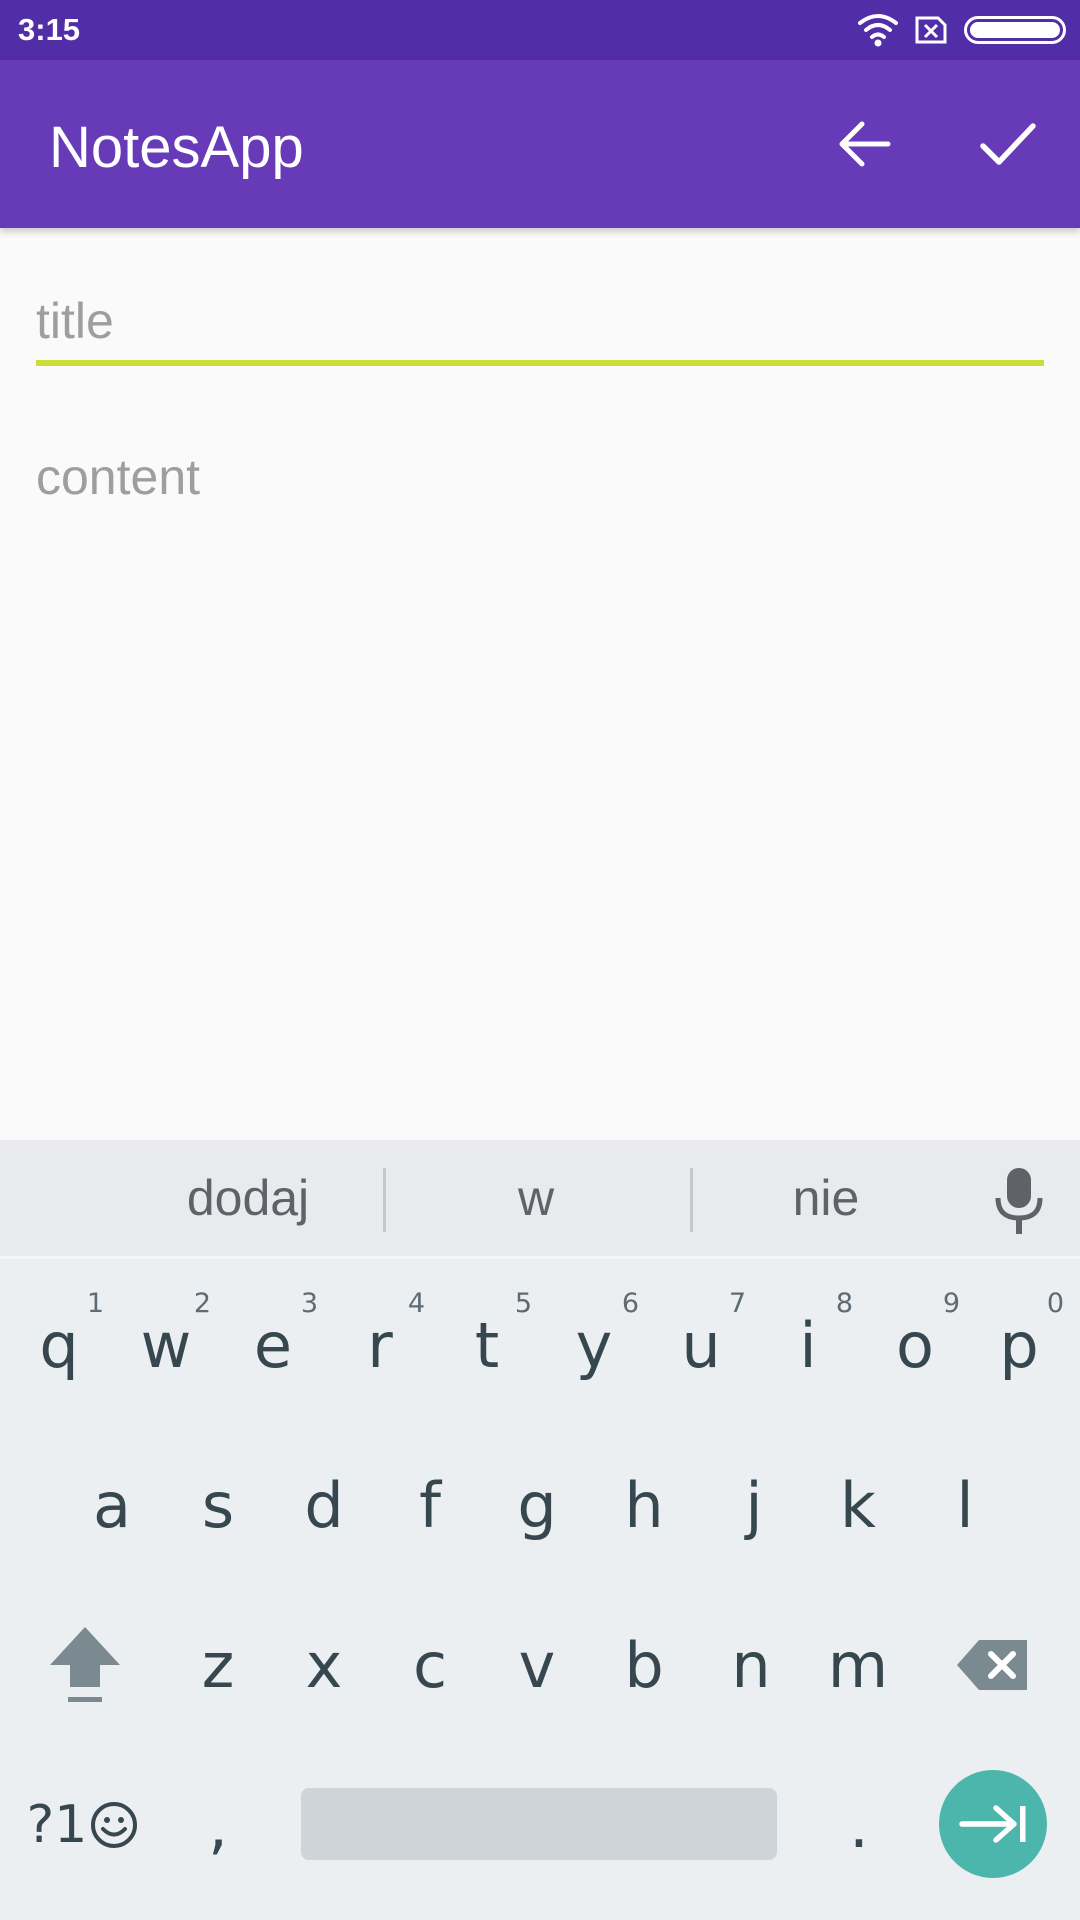 This screenshot has height=1920, width=1080. What do you see at coordinates (965, 1505) in the screenshot?
I see `key-l: l` at bounding box center [965, 1505].